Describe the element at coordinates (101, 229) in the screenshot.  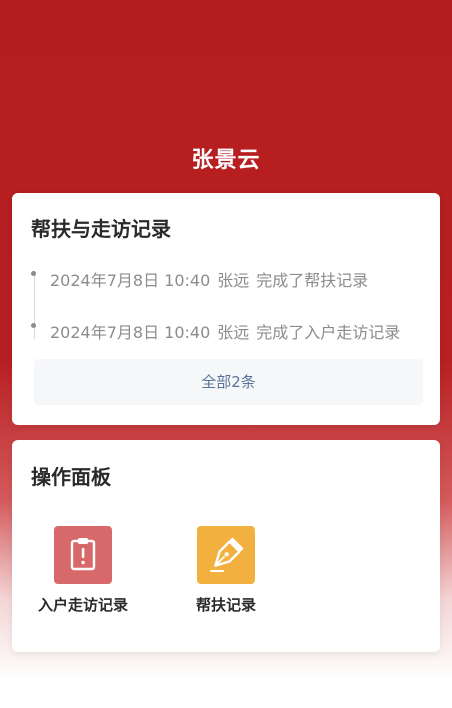
I see `records-title: 帮扶与走访记录` at that location.